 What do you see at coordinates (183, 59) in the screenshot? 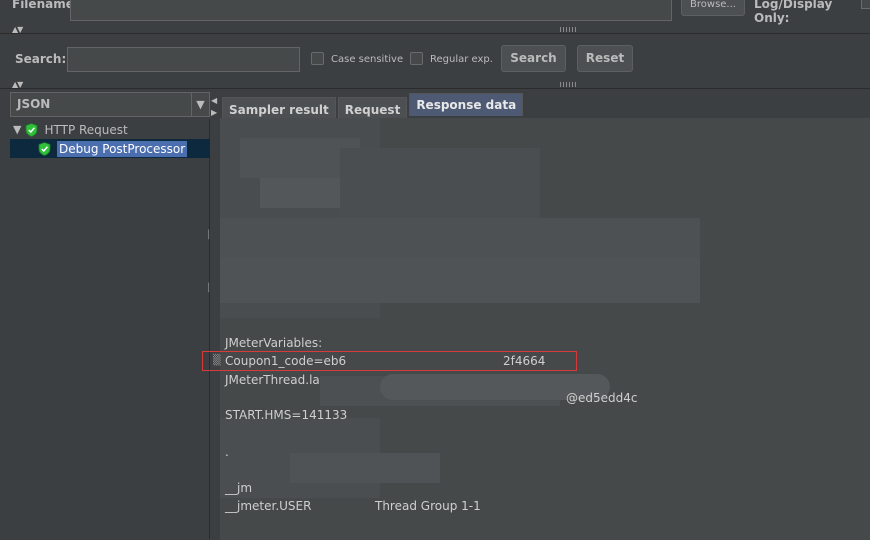
I see `search-input` at bounding box center [183, 59].